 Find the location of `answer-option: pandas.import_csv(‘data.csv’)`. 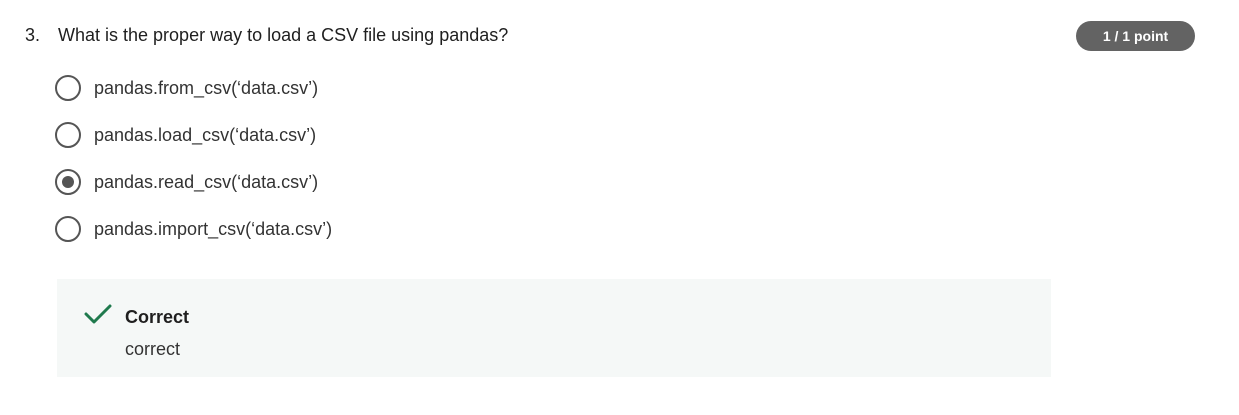

answer-option: pandas.import_csv(‘data.csv’) is located at coordinates (193, 228).